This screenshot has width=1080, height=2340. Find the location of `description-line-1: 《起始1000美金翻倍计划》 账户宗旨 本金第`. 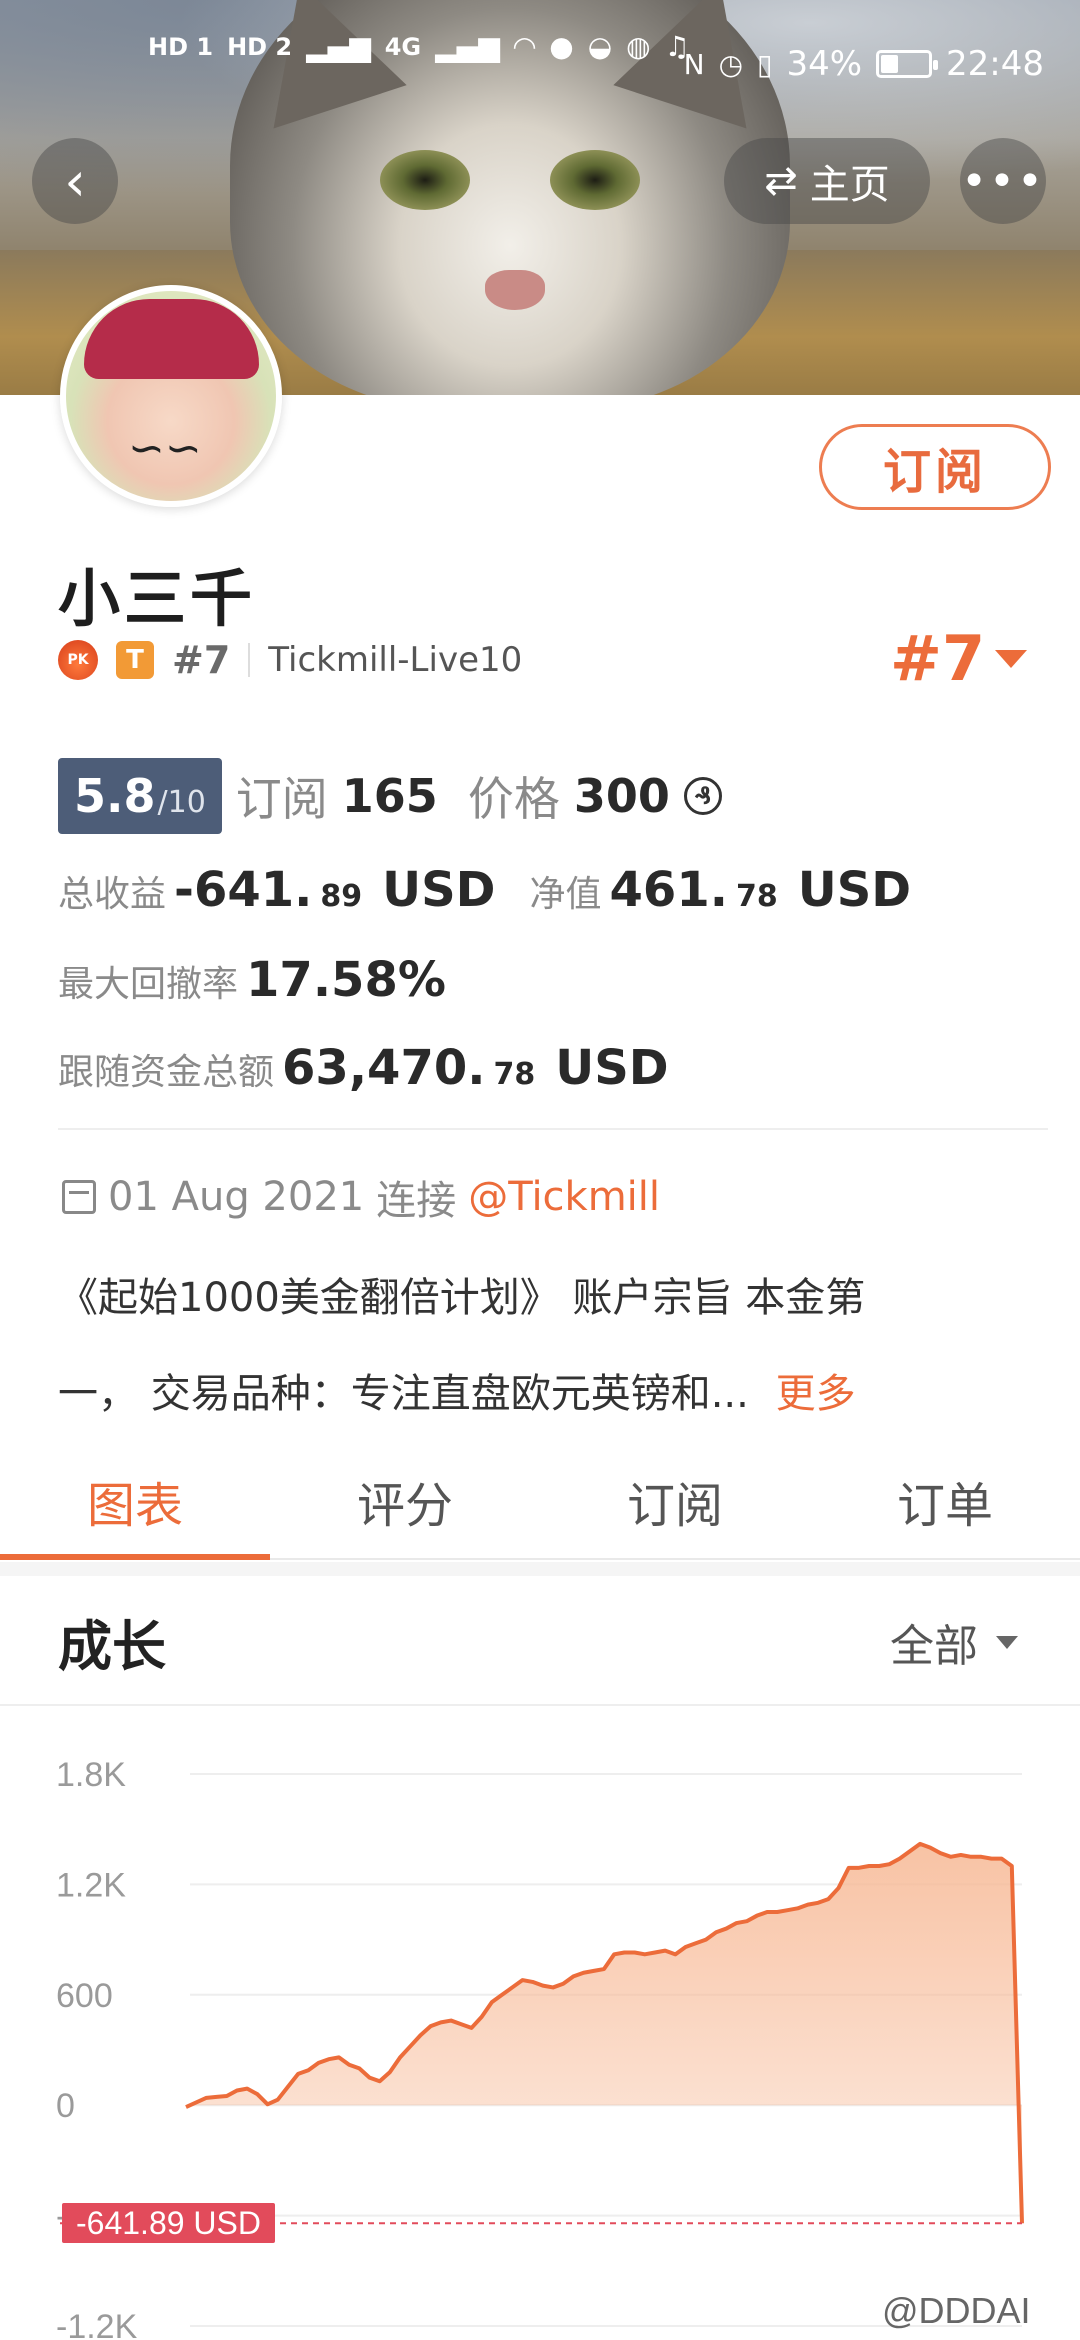

description-line-1: 《起始1000美金翻倍计划》 账户宗旨 本金第 is located at coordinates (462, 1298).